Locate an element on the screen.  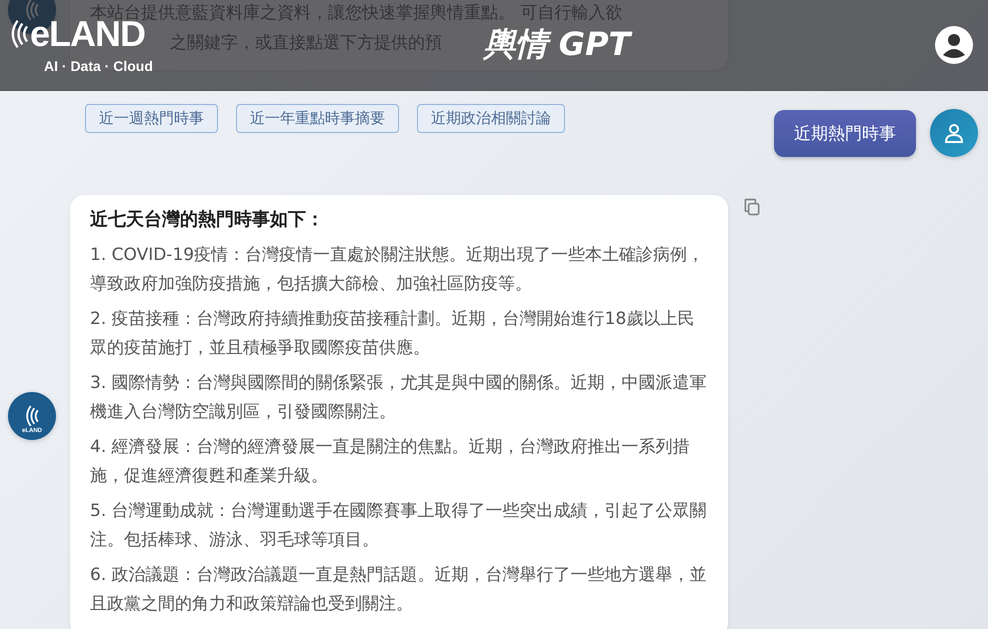
answer-item: 4. 經濟發展：台灣的經濟發展一直是關注的焦點。近期，台灣政府推出一系列措施，促進經濟復甦和產業升級。 is located at coordinates (390, 462).